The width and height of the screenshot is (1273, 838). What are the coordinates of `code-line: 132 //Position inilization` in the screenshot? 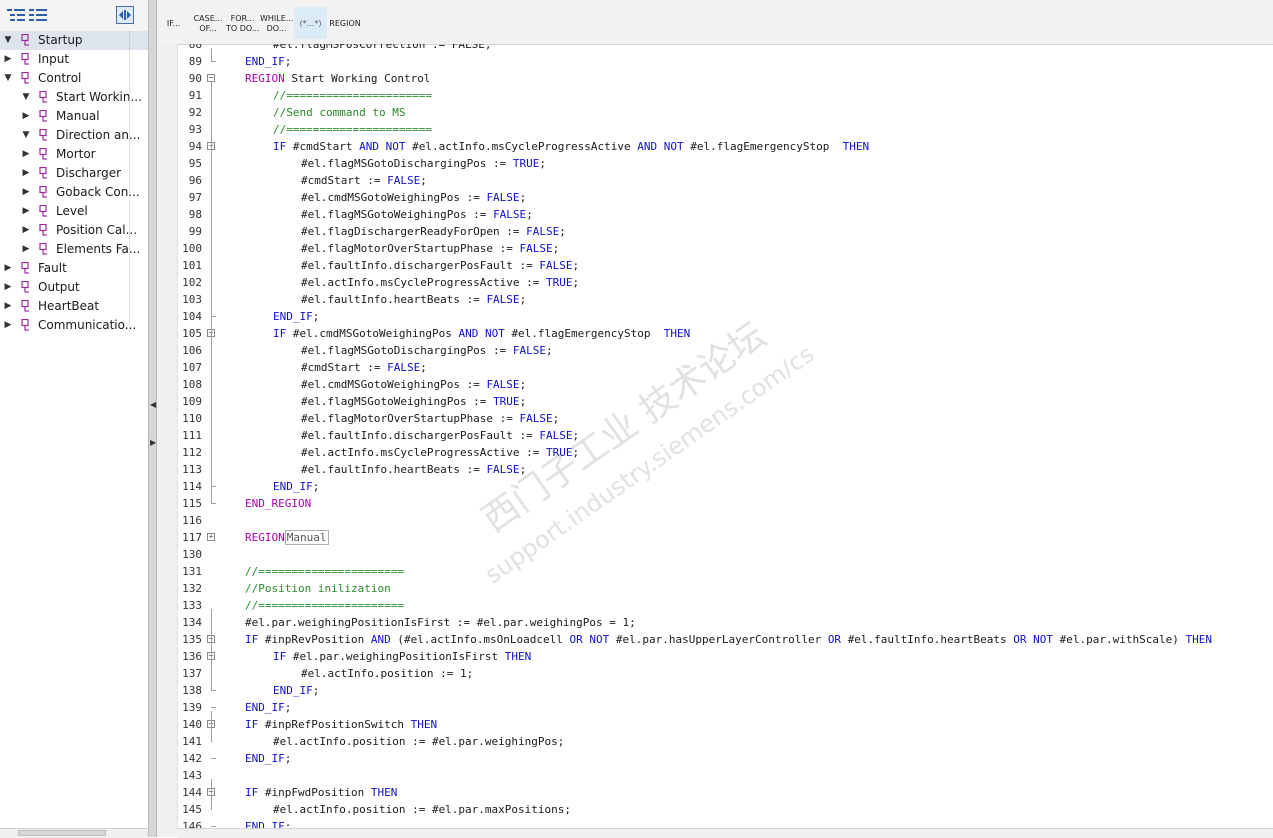 It's located at (725, 588).